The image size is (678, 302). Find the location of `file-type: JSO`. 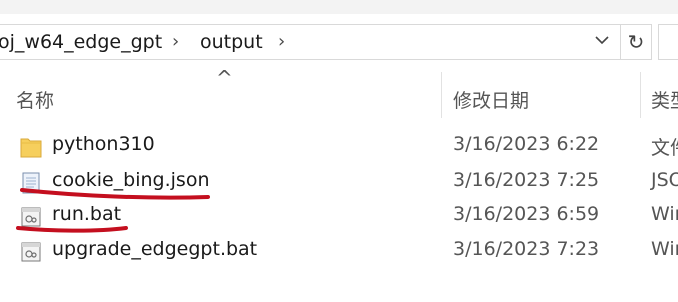

file-type: JSO is located at coordinates (664, 180).